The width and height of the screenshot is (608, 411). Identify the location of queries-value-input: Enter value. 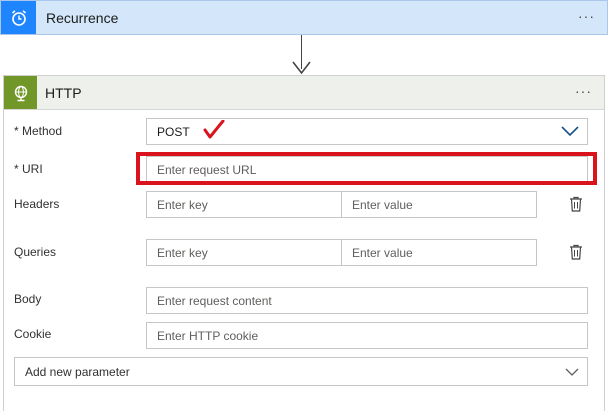
(439, 252).